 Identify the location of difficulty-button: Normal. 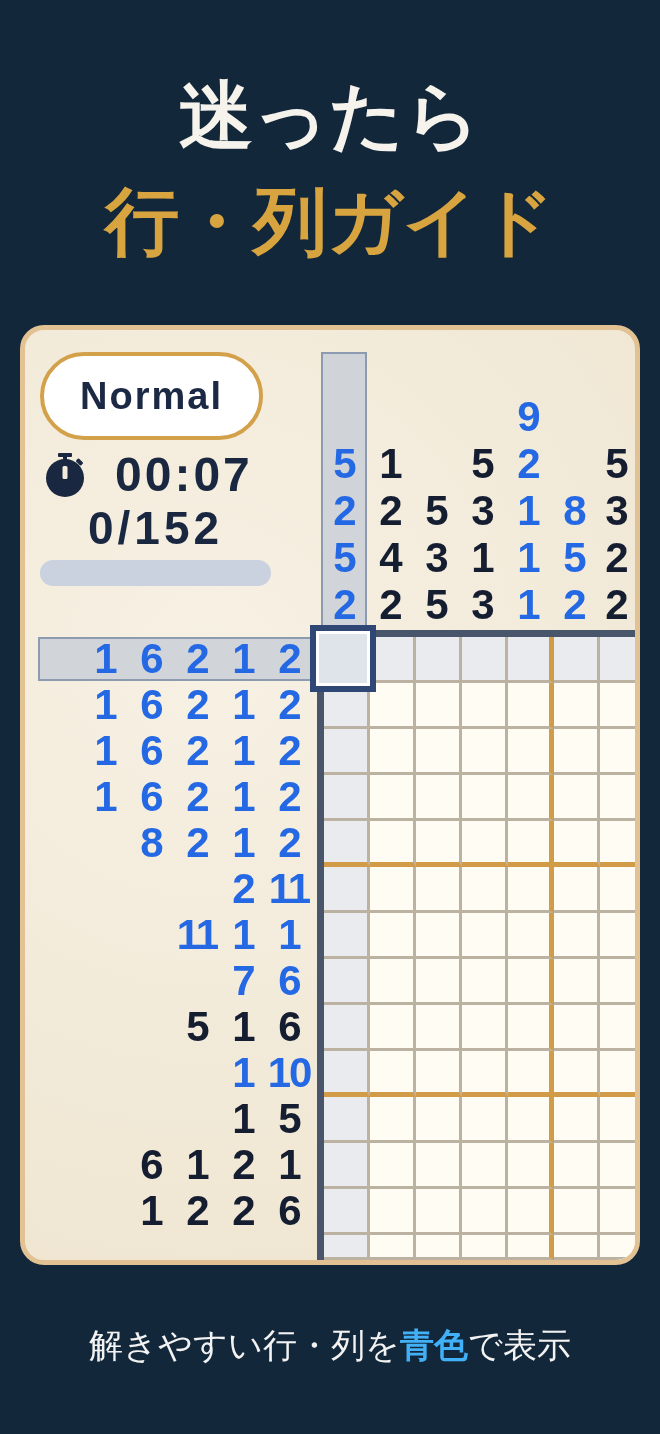
(151, 396).